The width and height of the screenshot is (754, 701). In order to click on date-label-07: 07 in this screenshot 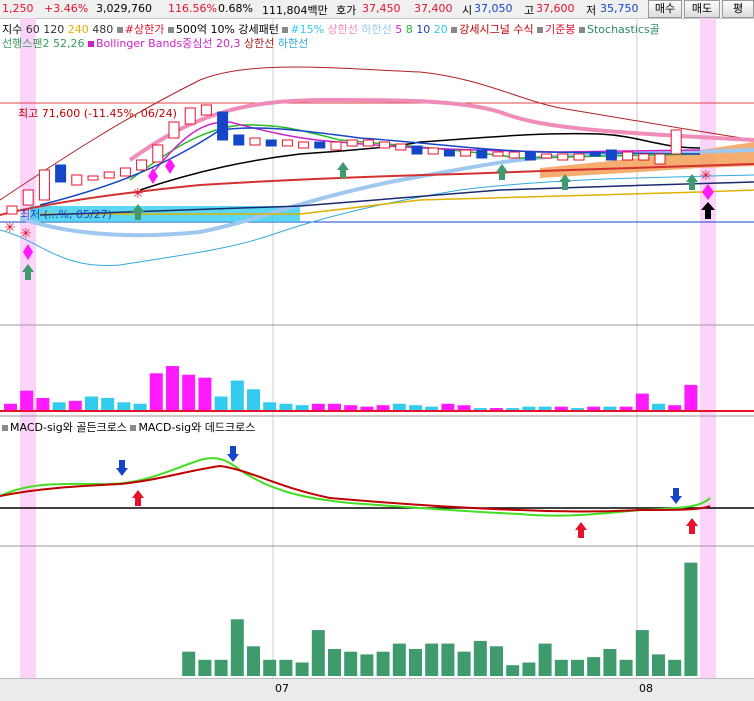, I will do `click(282, 688)`.